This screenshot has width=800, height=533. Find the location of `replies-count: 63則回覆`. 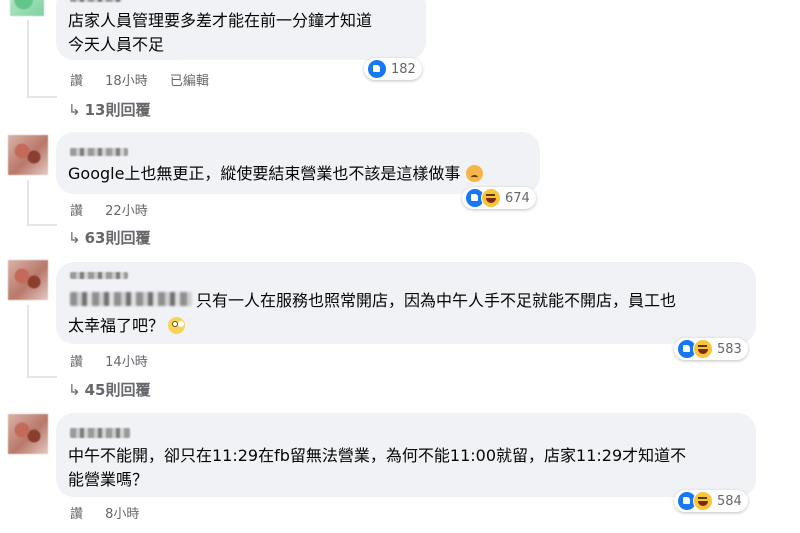

replies-count: 63則回覆 is located at coordinates (117, 238).